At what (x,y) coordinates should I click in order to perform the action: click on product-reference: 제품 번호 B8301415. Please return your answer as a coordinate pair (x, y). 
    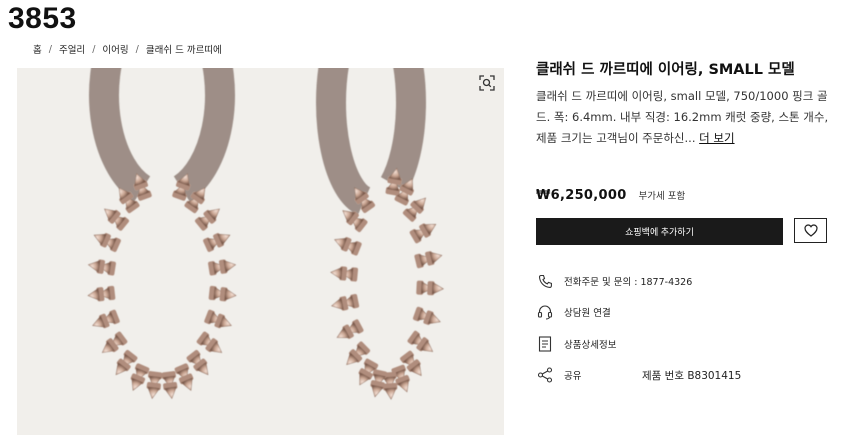
    Looking at the image, I should click on (692, 376).